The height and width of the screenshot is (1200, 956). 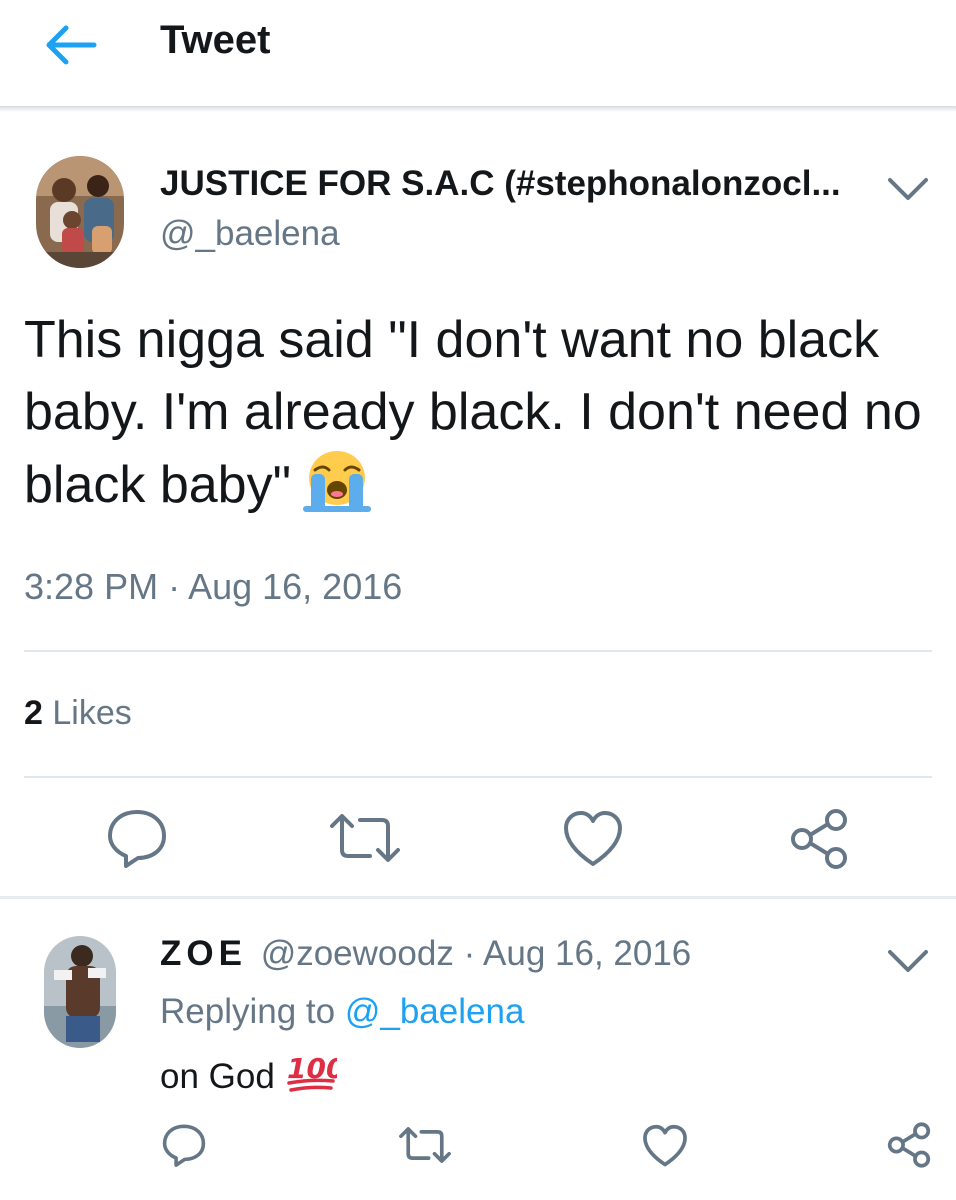 I want to click on reply-author-avatar, so click(x=80, y=992).